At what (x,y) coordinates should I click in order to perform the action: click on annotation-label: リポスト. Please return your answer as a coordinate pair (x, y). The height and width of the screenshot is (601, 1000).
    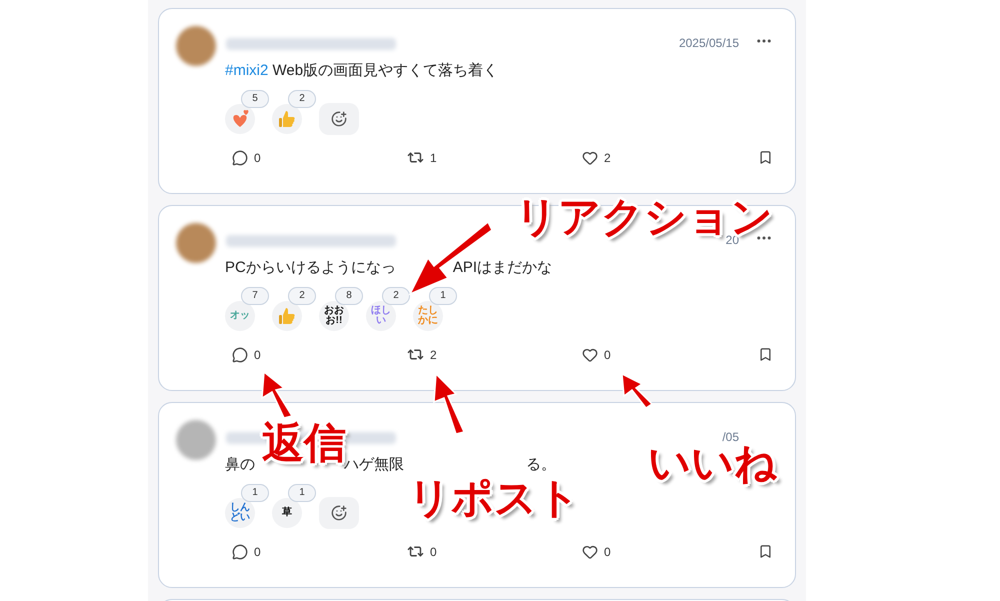
    Looking at the image, I should click on (494, 498).